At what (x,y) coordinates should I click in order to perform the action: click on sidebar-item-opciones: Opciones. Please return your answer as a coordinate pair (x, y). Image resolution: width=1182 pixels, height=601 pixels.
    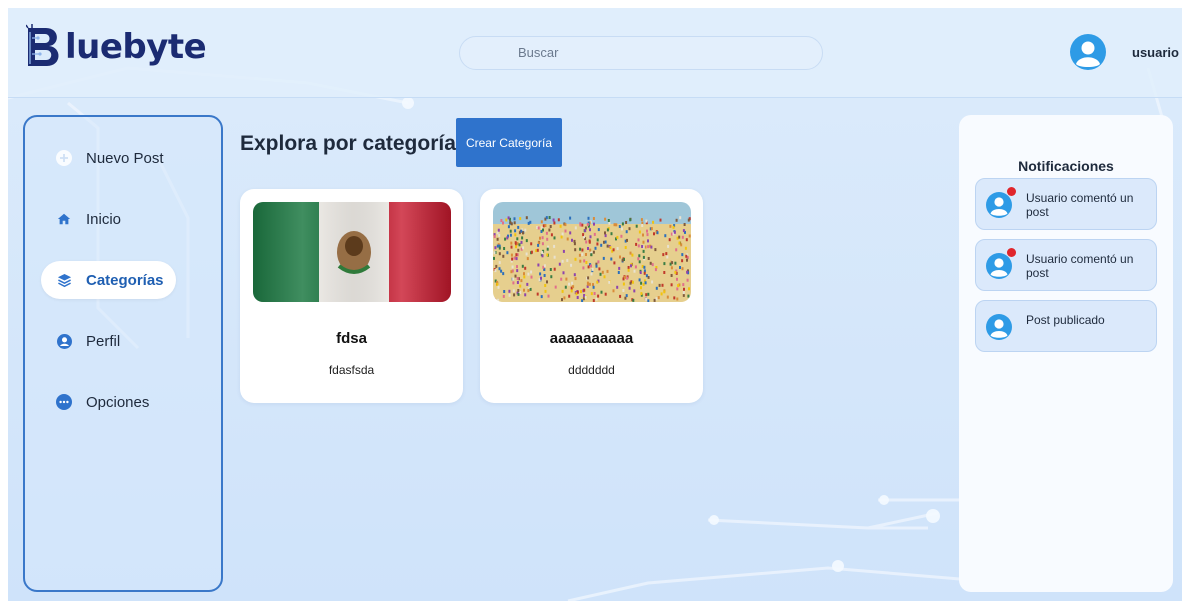
    Looking at the image, I should click on (108, 402).